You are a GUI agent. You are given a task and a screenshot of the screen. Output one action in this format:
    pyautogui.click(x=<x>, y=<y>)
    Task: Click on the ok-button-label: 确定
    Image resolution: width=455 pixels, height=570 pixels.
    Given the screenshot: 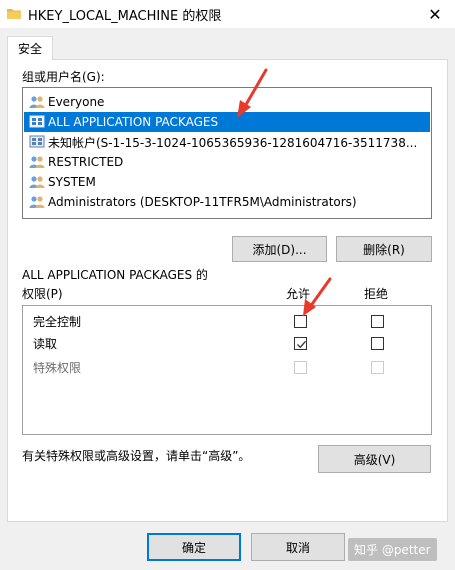 What is the action you would take?
    pyautogui.click(x=193, y=547)
    